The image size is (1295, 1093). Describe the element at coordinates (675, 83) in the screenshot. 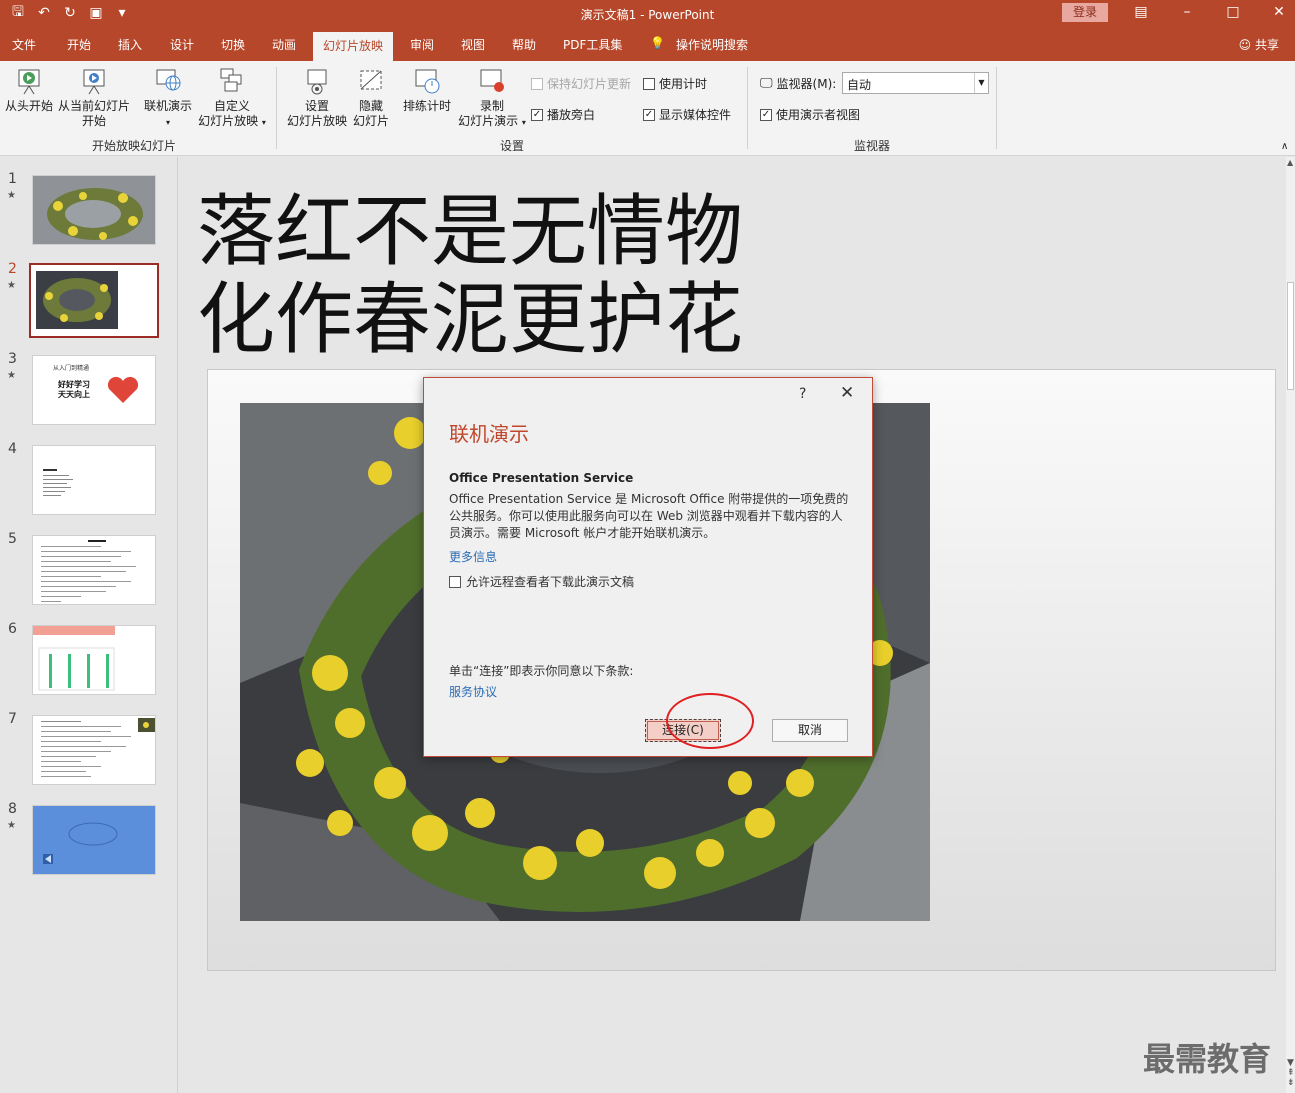

I see `use-timings-checkbox: 使用计时` at that location.